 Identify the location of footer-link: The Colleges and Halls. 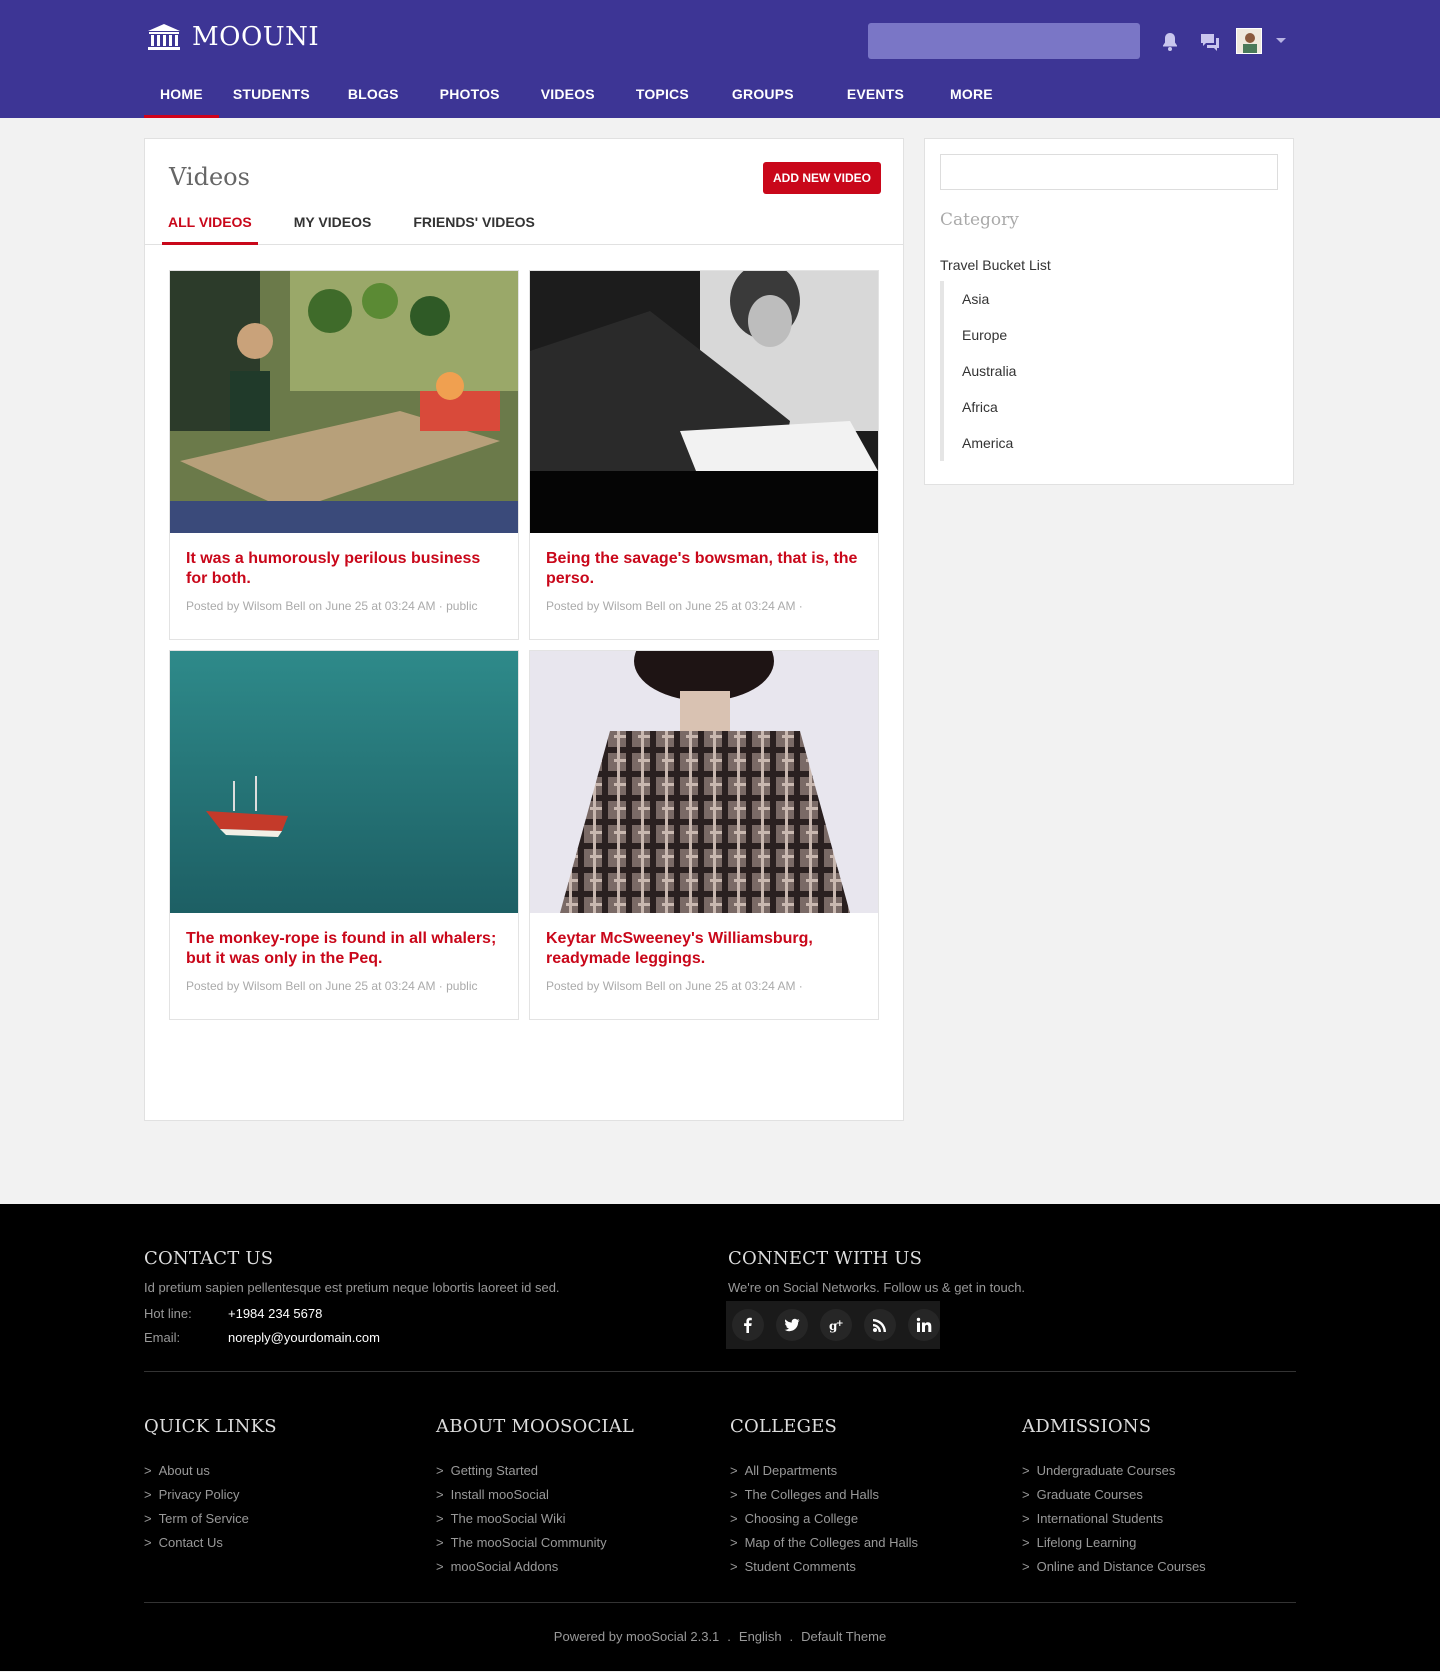
(824, 1495).